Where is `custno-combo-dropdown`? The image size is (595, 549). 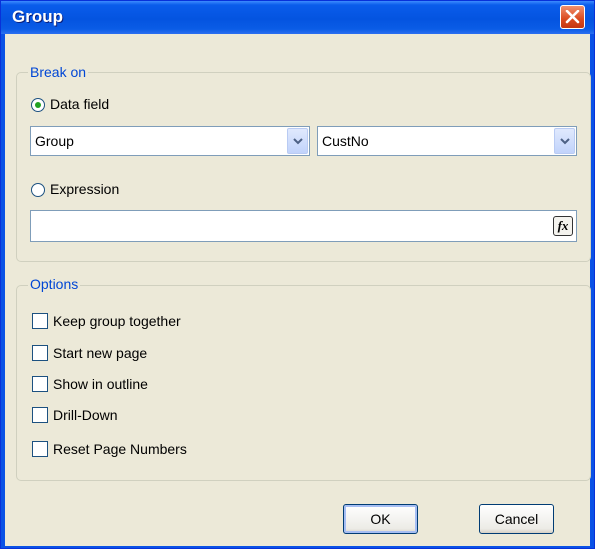
custno-combo-dropdown is located at coordinates (564, 141).